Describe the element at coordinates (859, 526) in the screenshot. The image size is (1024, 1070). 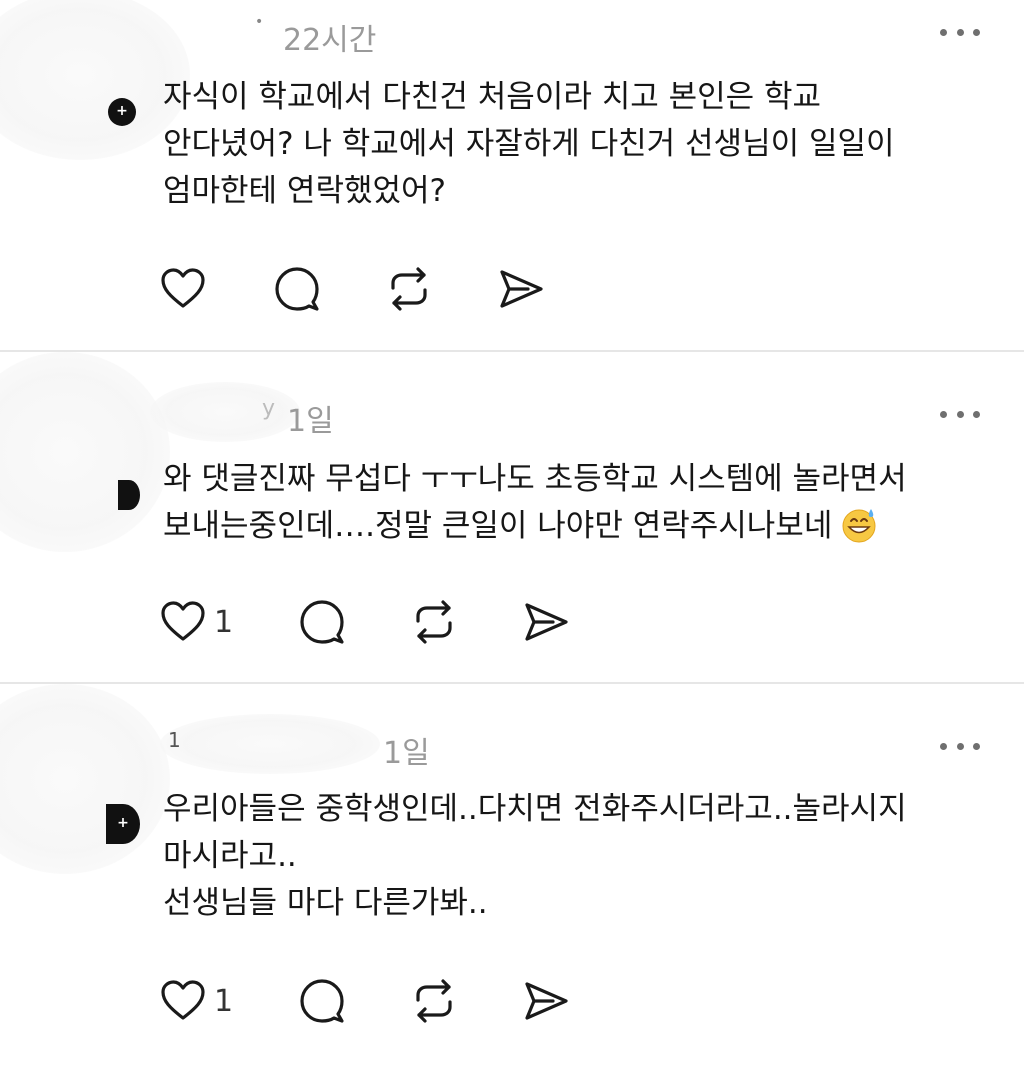
I see `grinning-sweat-emoji` at that location.